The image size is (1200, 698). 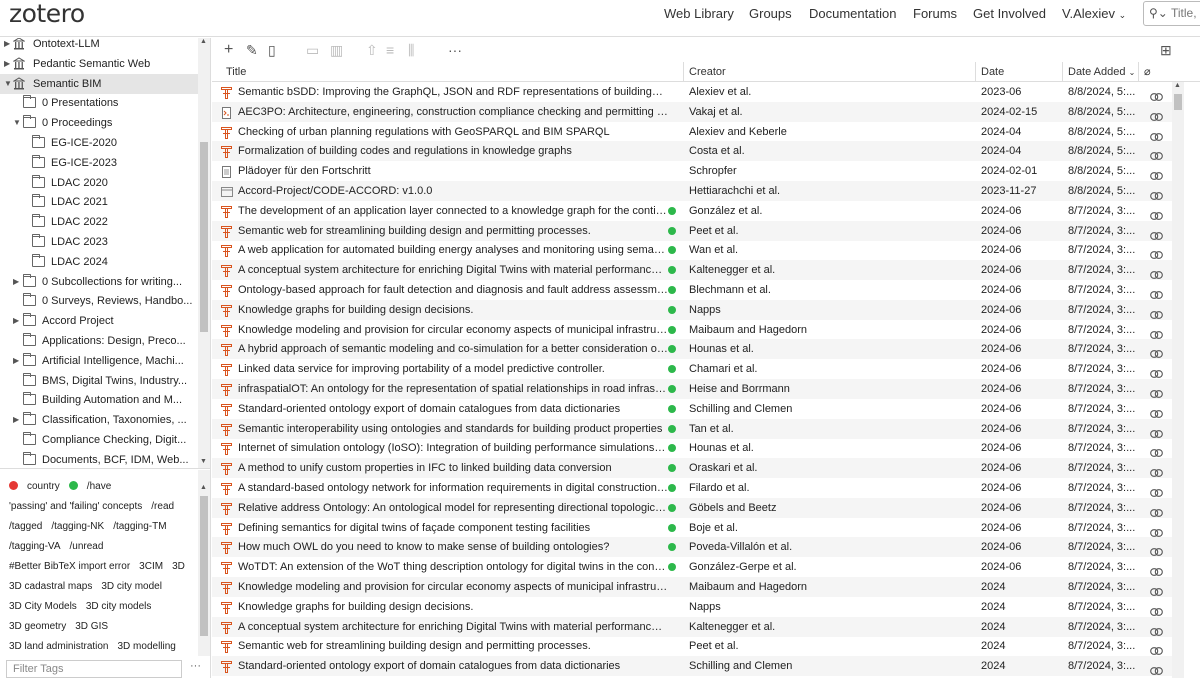 I want to click on tag: /read, so click(x=162, y=506).